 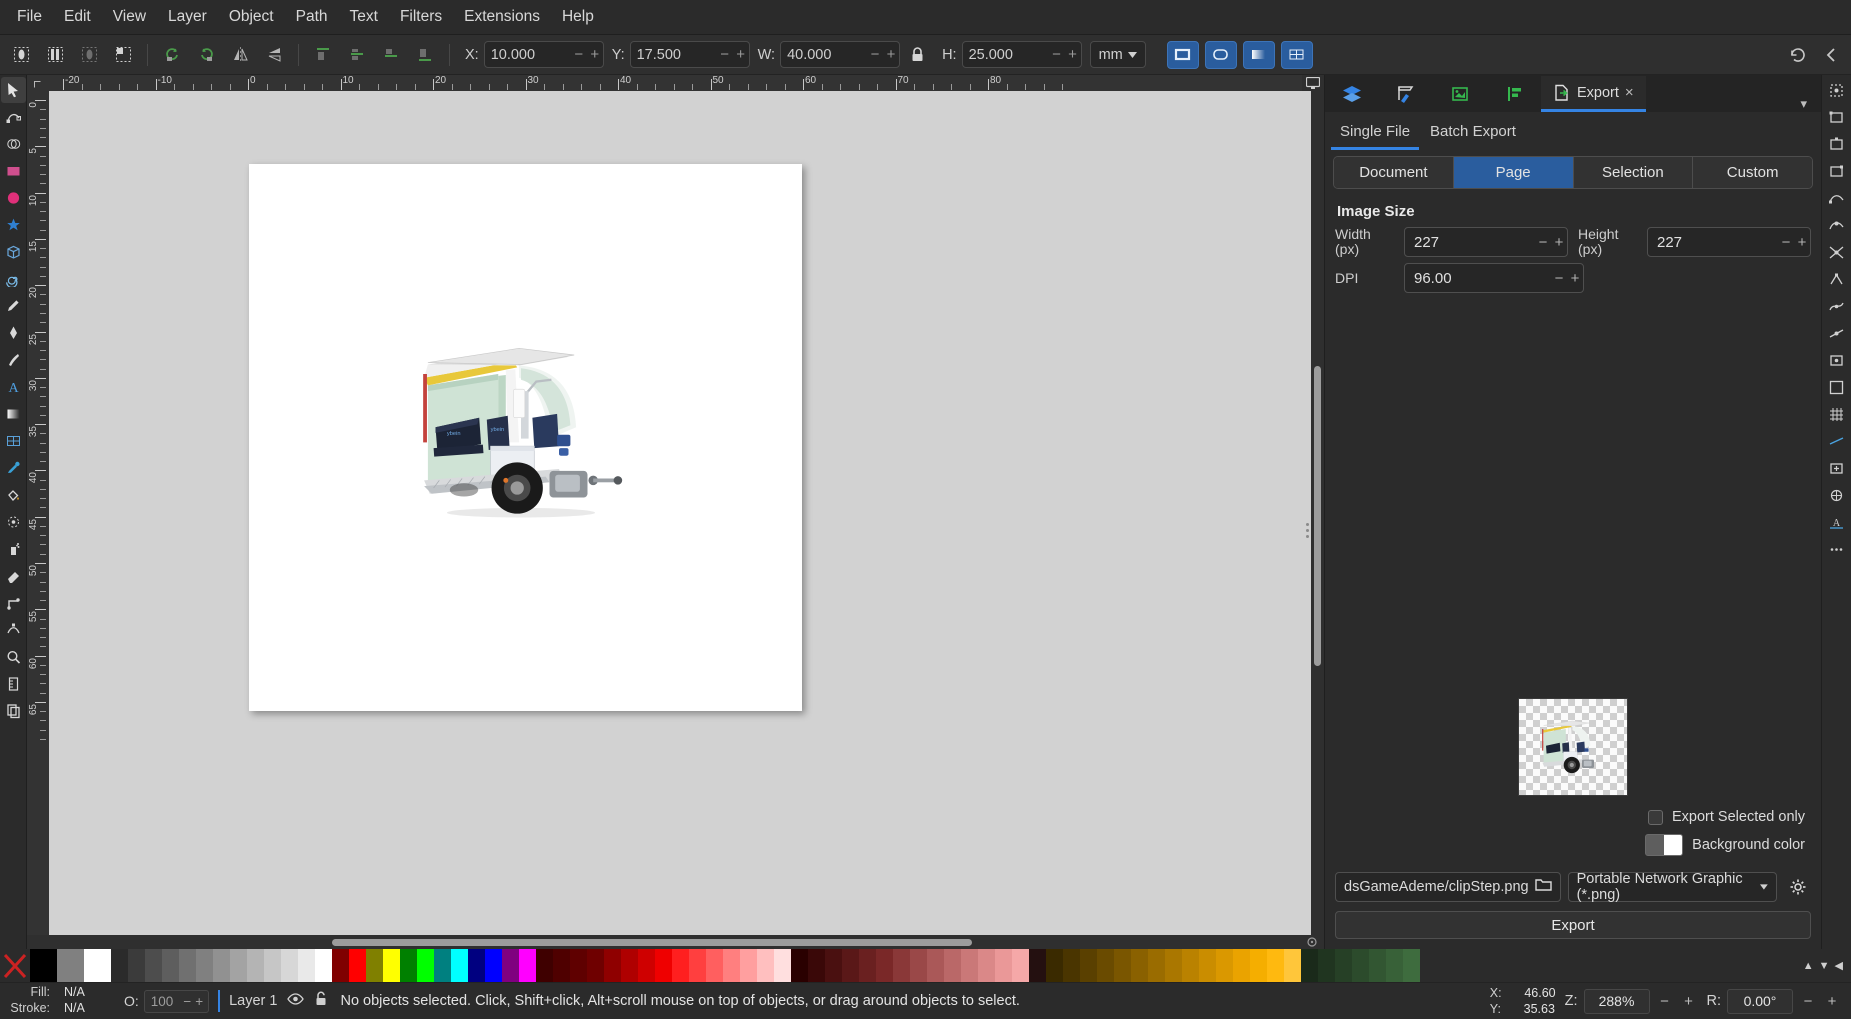 What do you see at coordinates (13, 279) in the screenshot?
I see `spiral-tool` at bounding box center [13, 279].